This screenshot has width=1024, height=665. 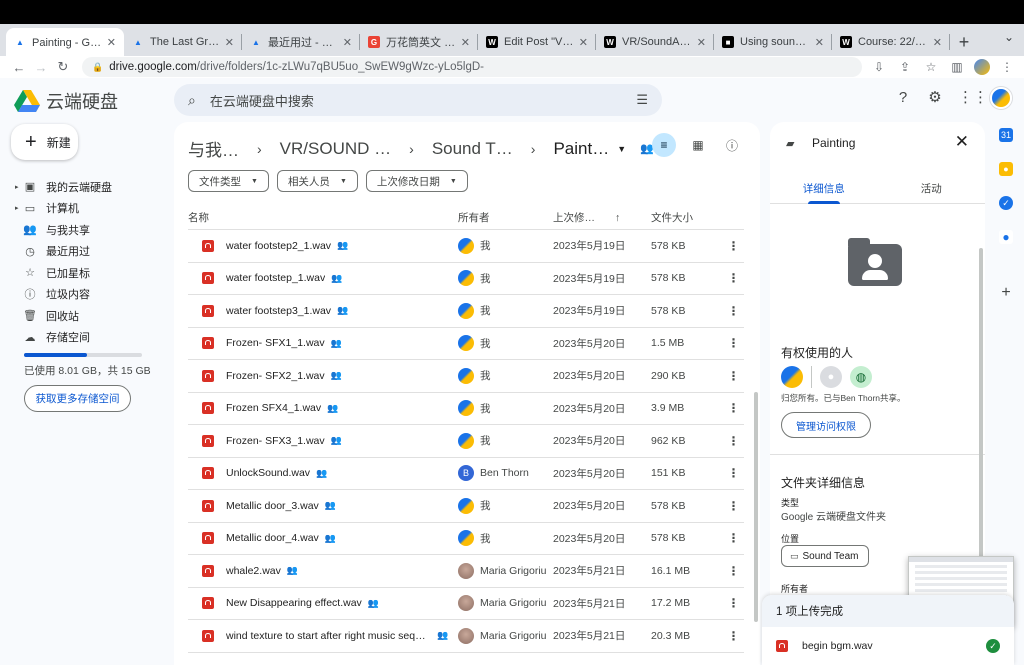 What do you see at coordinates (825, 556) in the screenshot?
I see `location-chip: ▭ Sound Team` at bounding box center [825, 556].